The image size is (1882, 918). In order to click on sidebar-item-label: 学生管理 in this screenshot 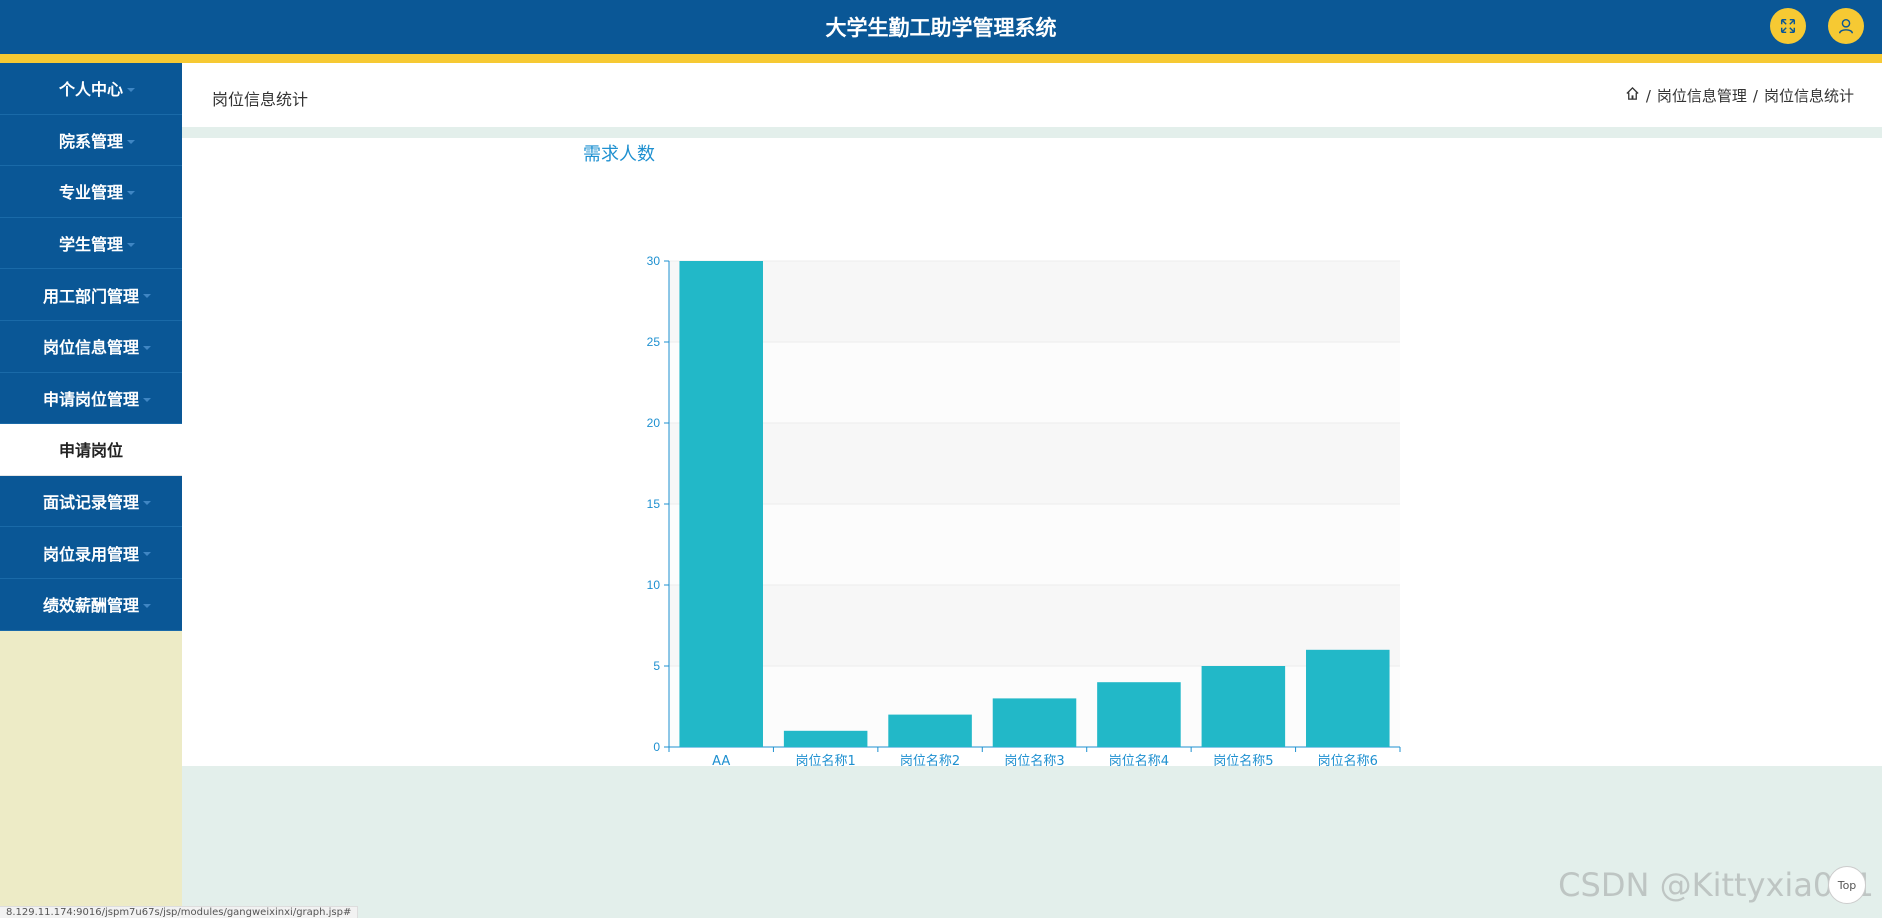, I will do `click(90, 245)`.